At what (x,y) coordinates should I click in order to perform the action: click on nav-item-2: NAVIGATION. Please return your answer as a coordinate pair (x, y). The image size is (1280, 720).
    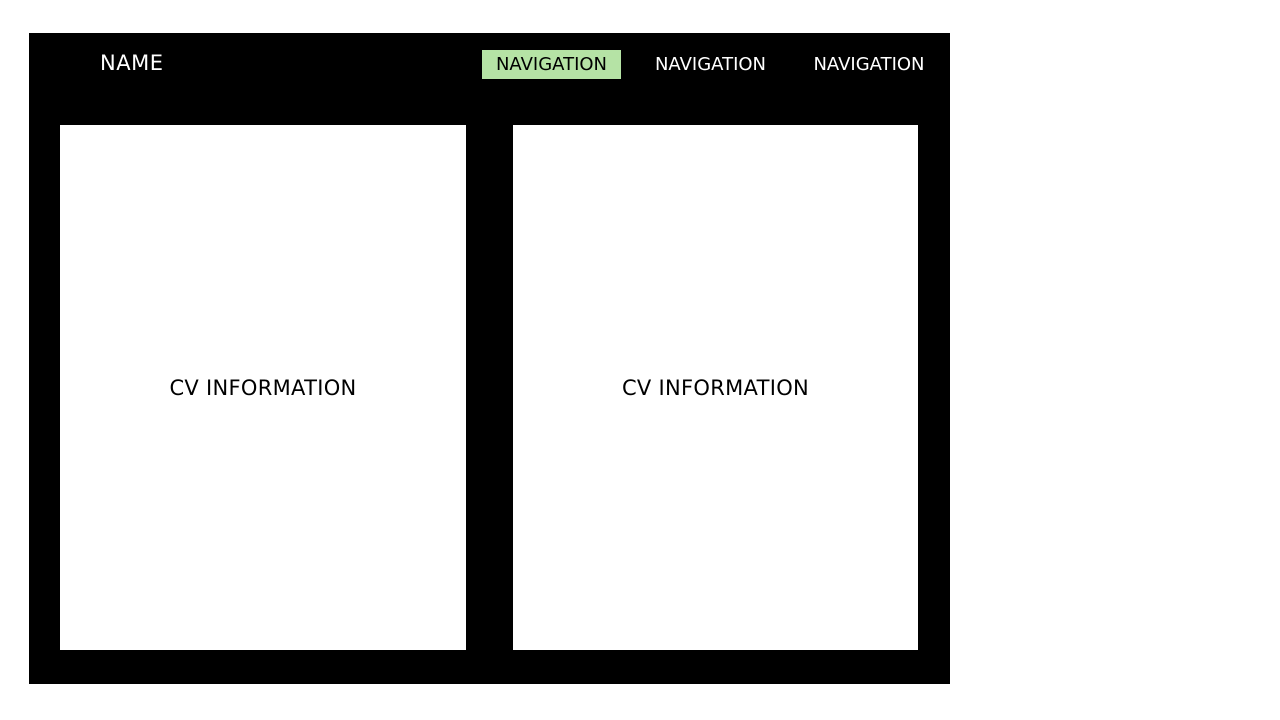
    Looking at the image, I should click on (710, 64).